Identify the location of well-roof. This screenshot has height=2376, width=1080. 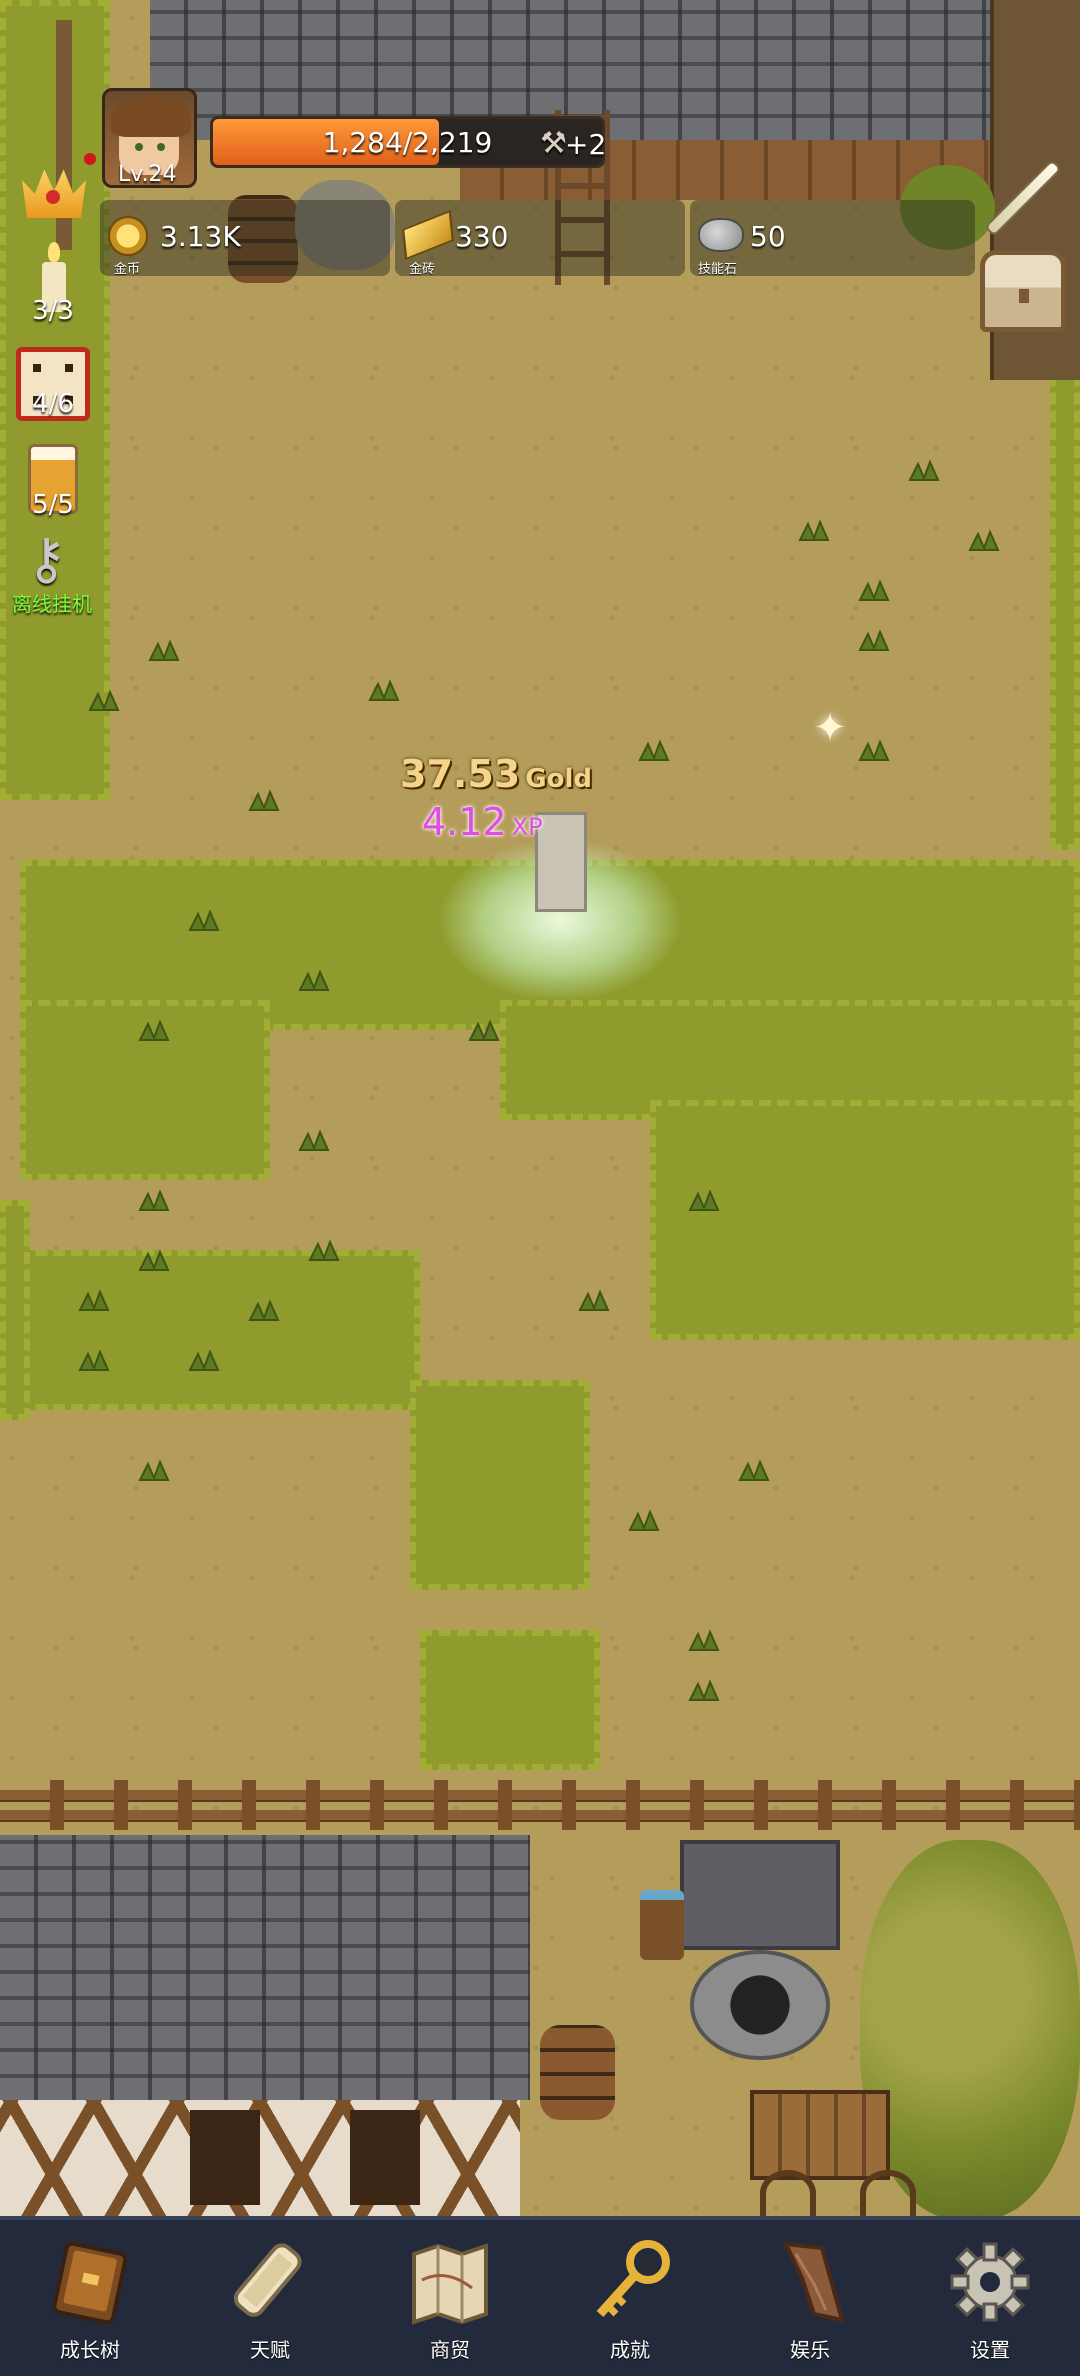
(760, 1895).